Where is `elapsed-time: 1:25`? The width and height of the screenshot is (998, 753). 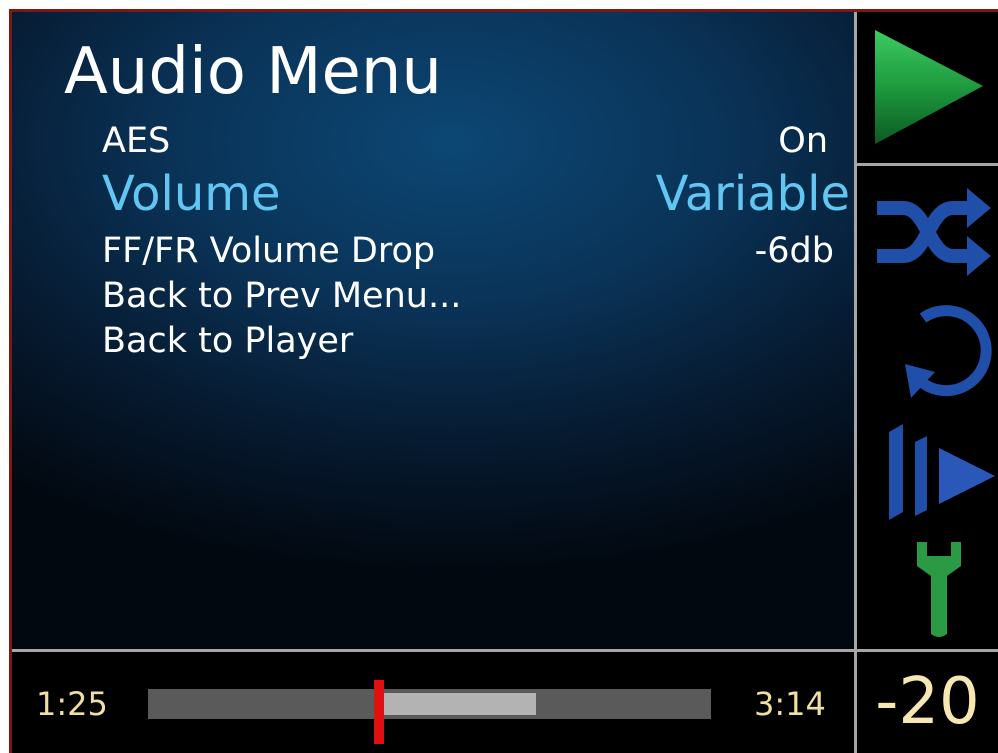 elapsed-time: 1:25 is located at coordinates (72, 704).